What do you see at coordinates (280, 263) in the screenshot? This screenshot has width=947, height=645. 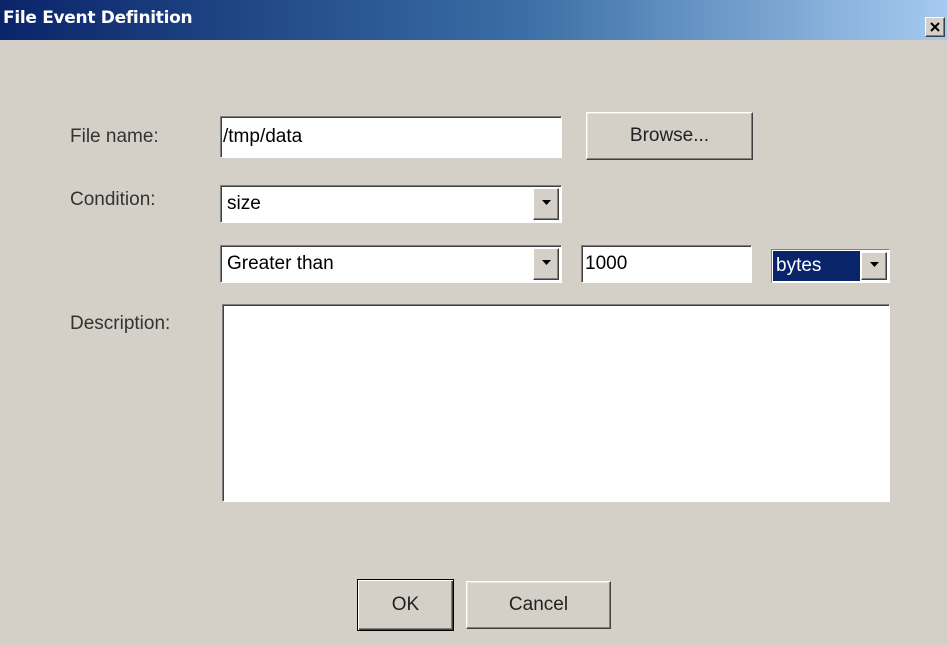 I see `comparison-selected-value: Greater than` at bounding box center [280, 263].